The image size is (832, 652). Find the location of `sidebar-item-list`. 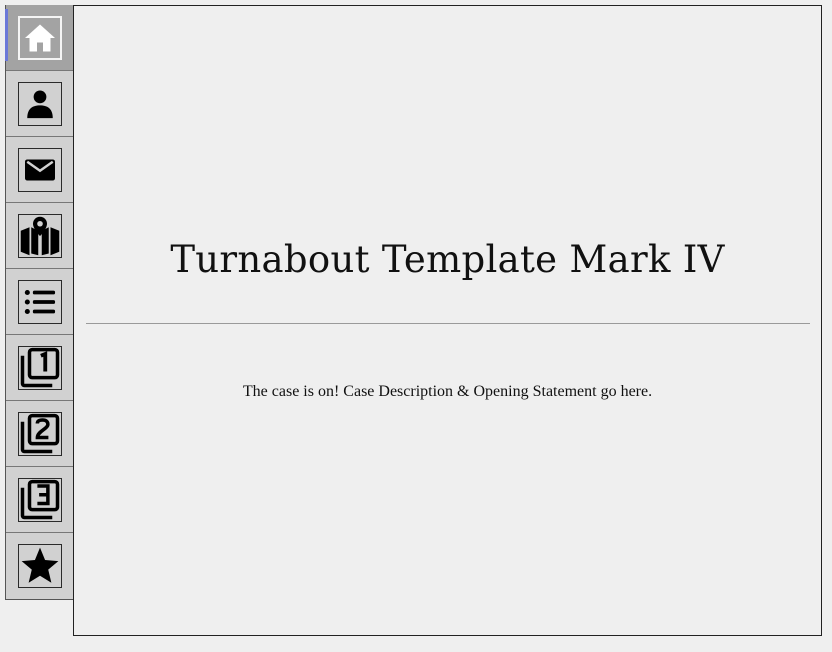

sidebar-item-list is located at coordinates (40, 302).